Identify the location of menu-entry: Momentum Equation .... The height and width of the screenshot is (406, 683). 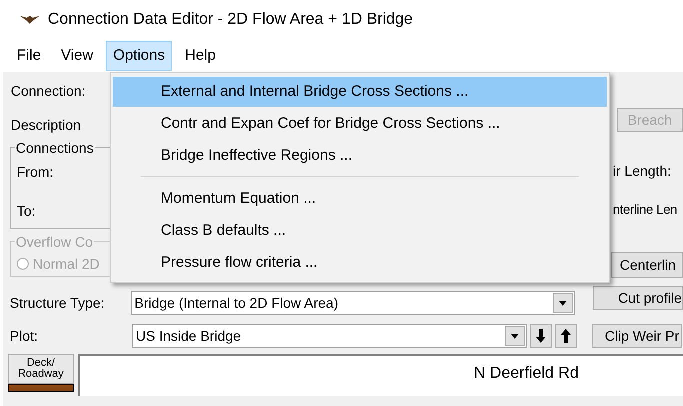
(360, 199).